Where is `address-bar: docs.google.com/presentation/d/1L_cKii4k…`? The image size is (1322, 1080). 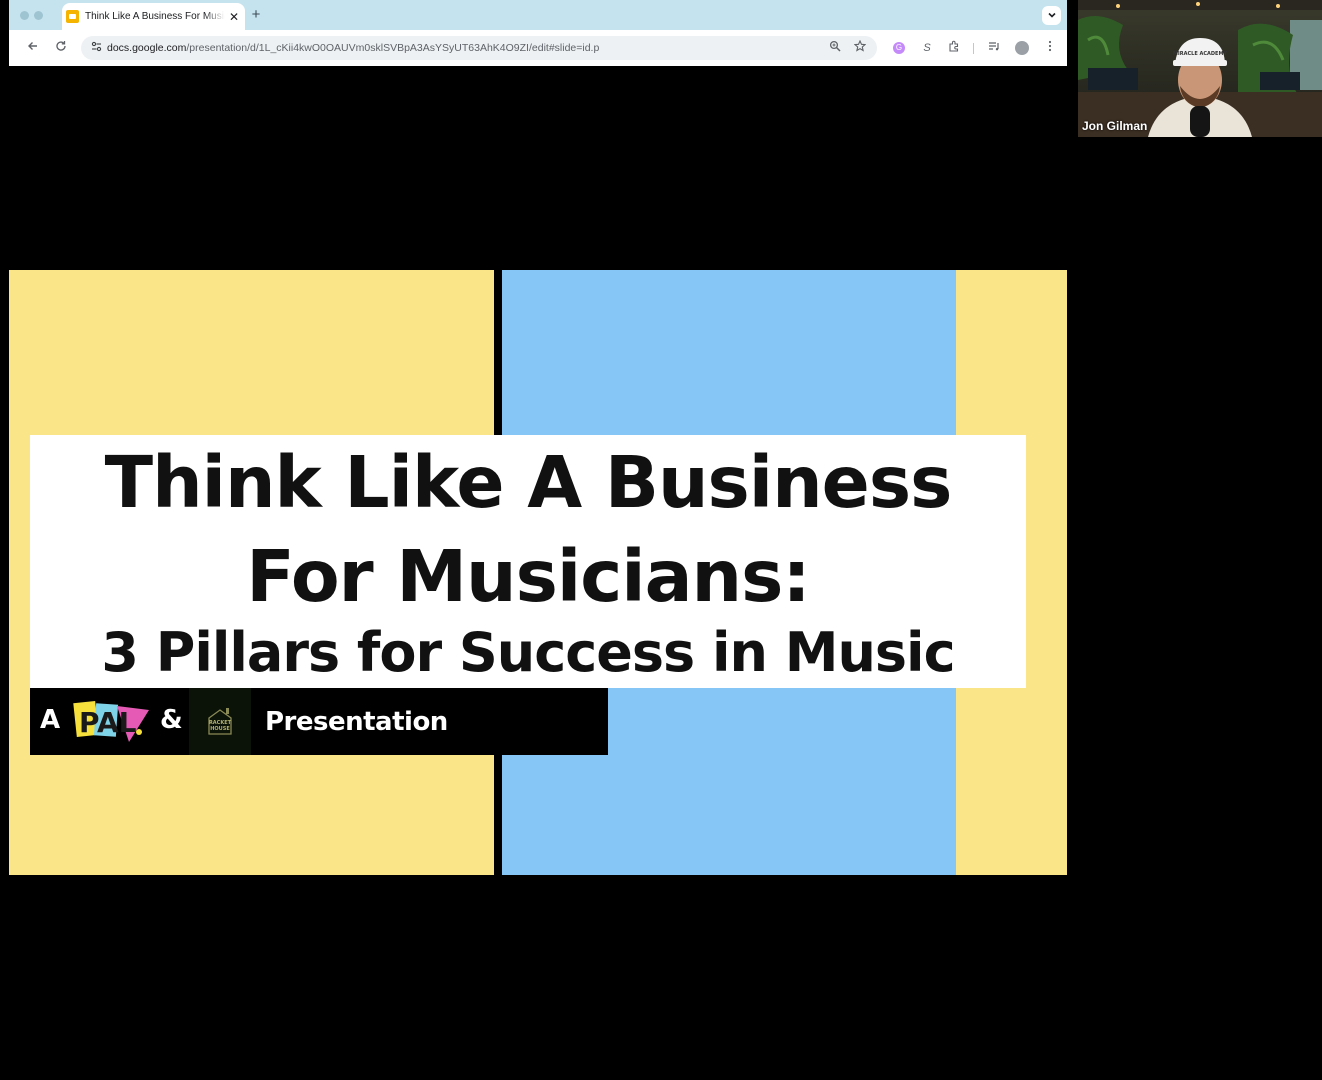 address-bar: docs.google.com/presentation/d/1L_cKii4k… is located at coordinates (479, 48).